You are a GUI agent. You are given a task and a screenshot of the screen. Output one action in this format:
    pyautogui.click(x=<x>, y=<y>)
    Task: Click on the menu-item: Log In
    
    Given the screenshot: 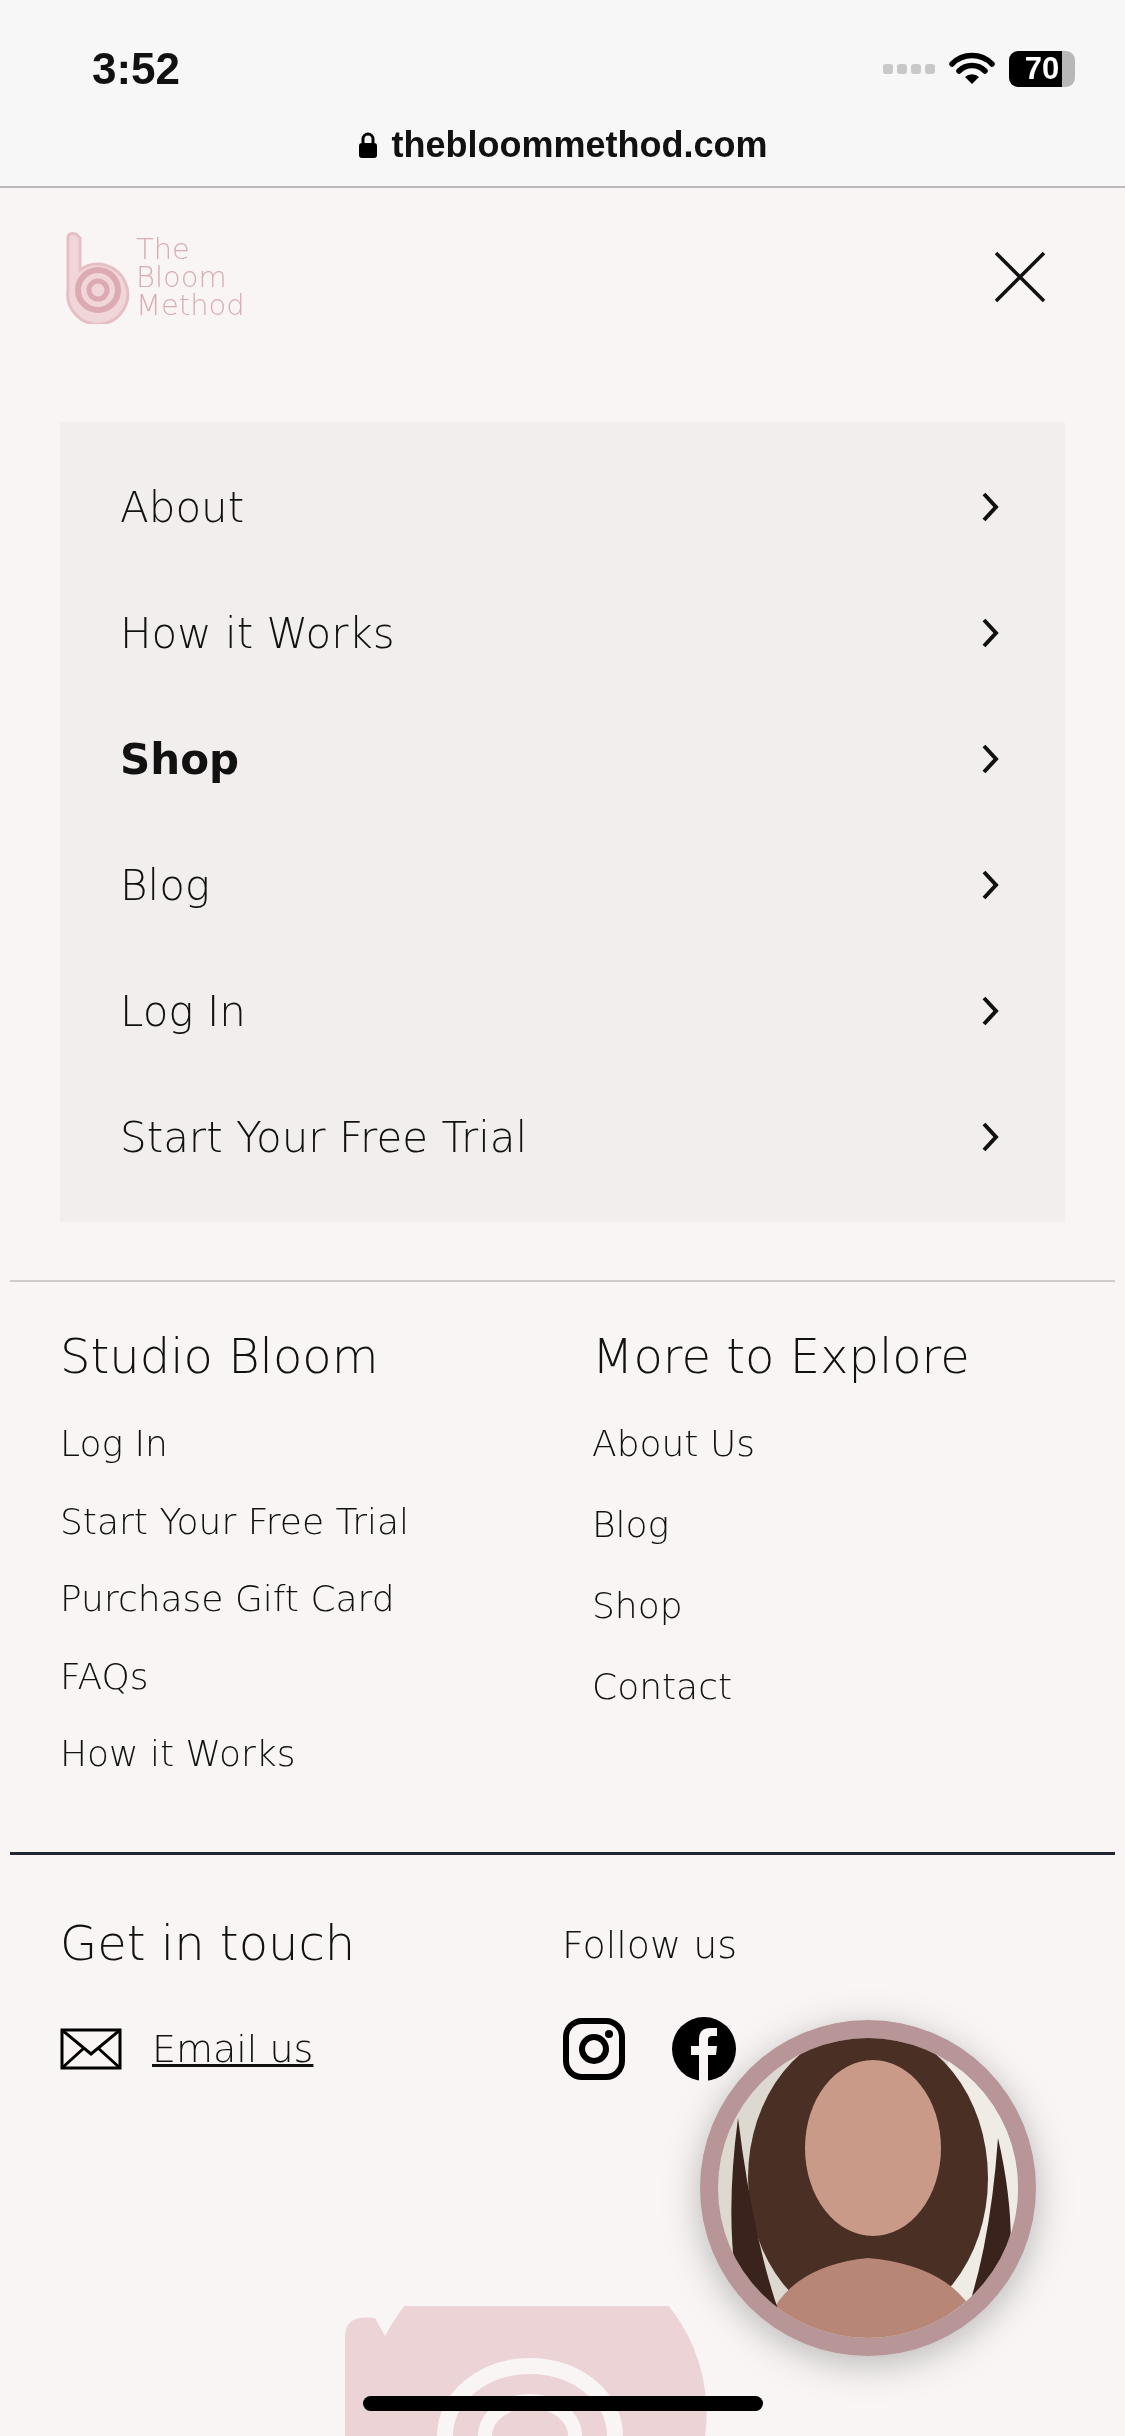 What is the action you would take?
    pyautogui.click(x=562, y=1011)
    